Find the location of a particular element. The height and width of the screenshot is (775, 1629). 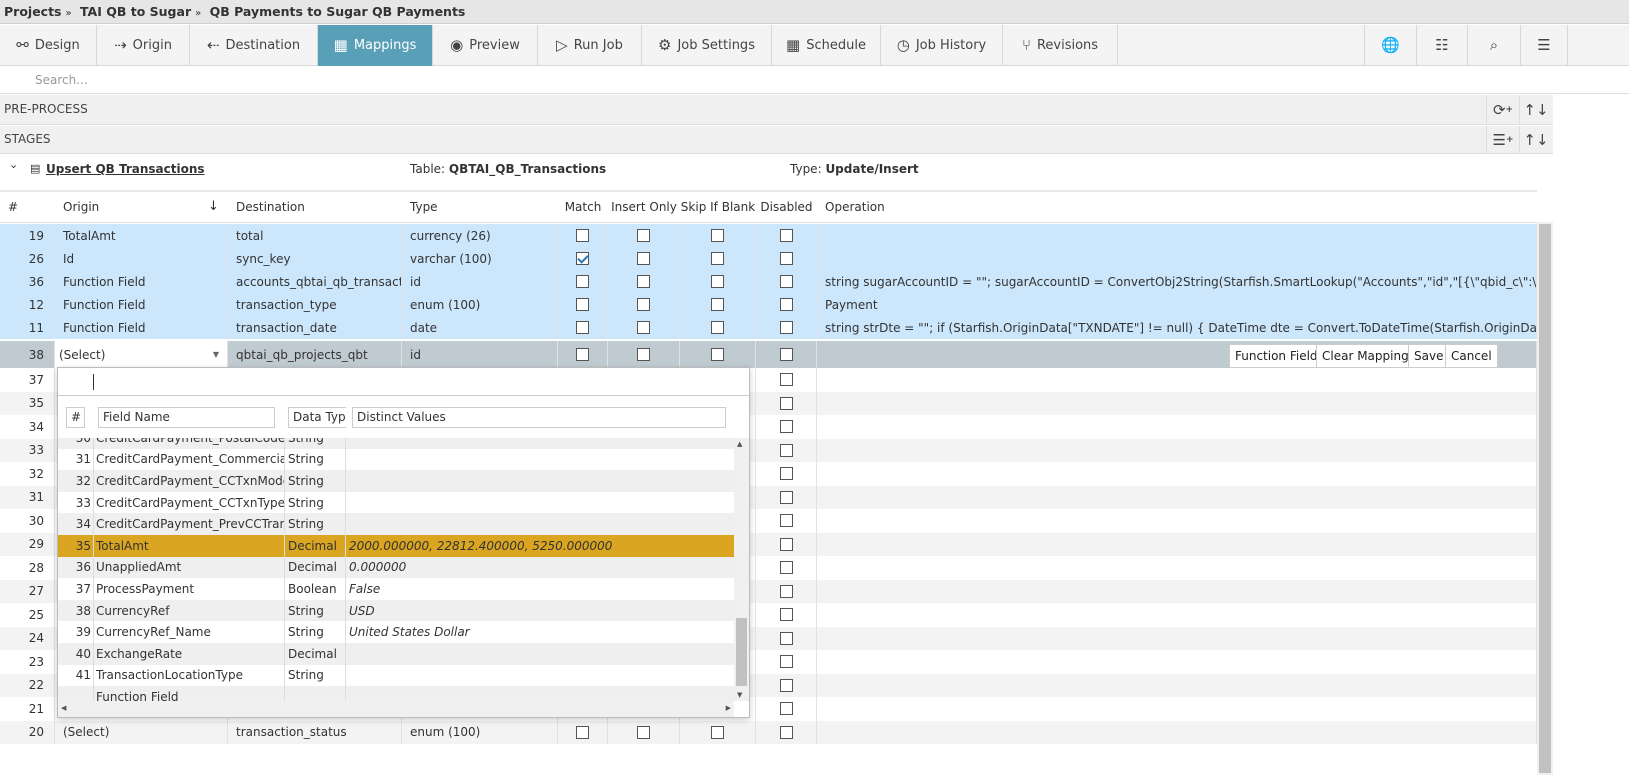

tab-revisions: ⑂ Revisions is located at coordinates (1060, 45).